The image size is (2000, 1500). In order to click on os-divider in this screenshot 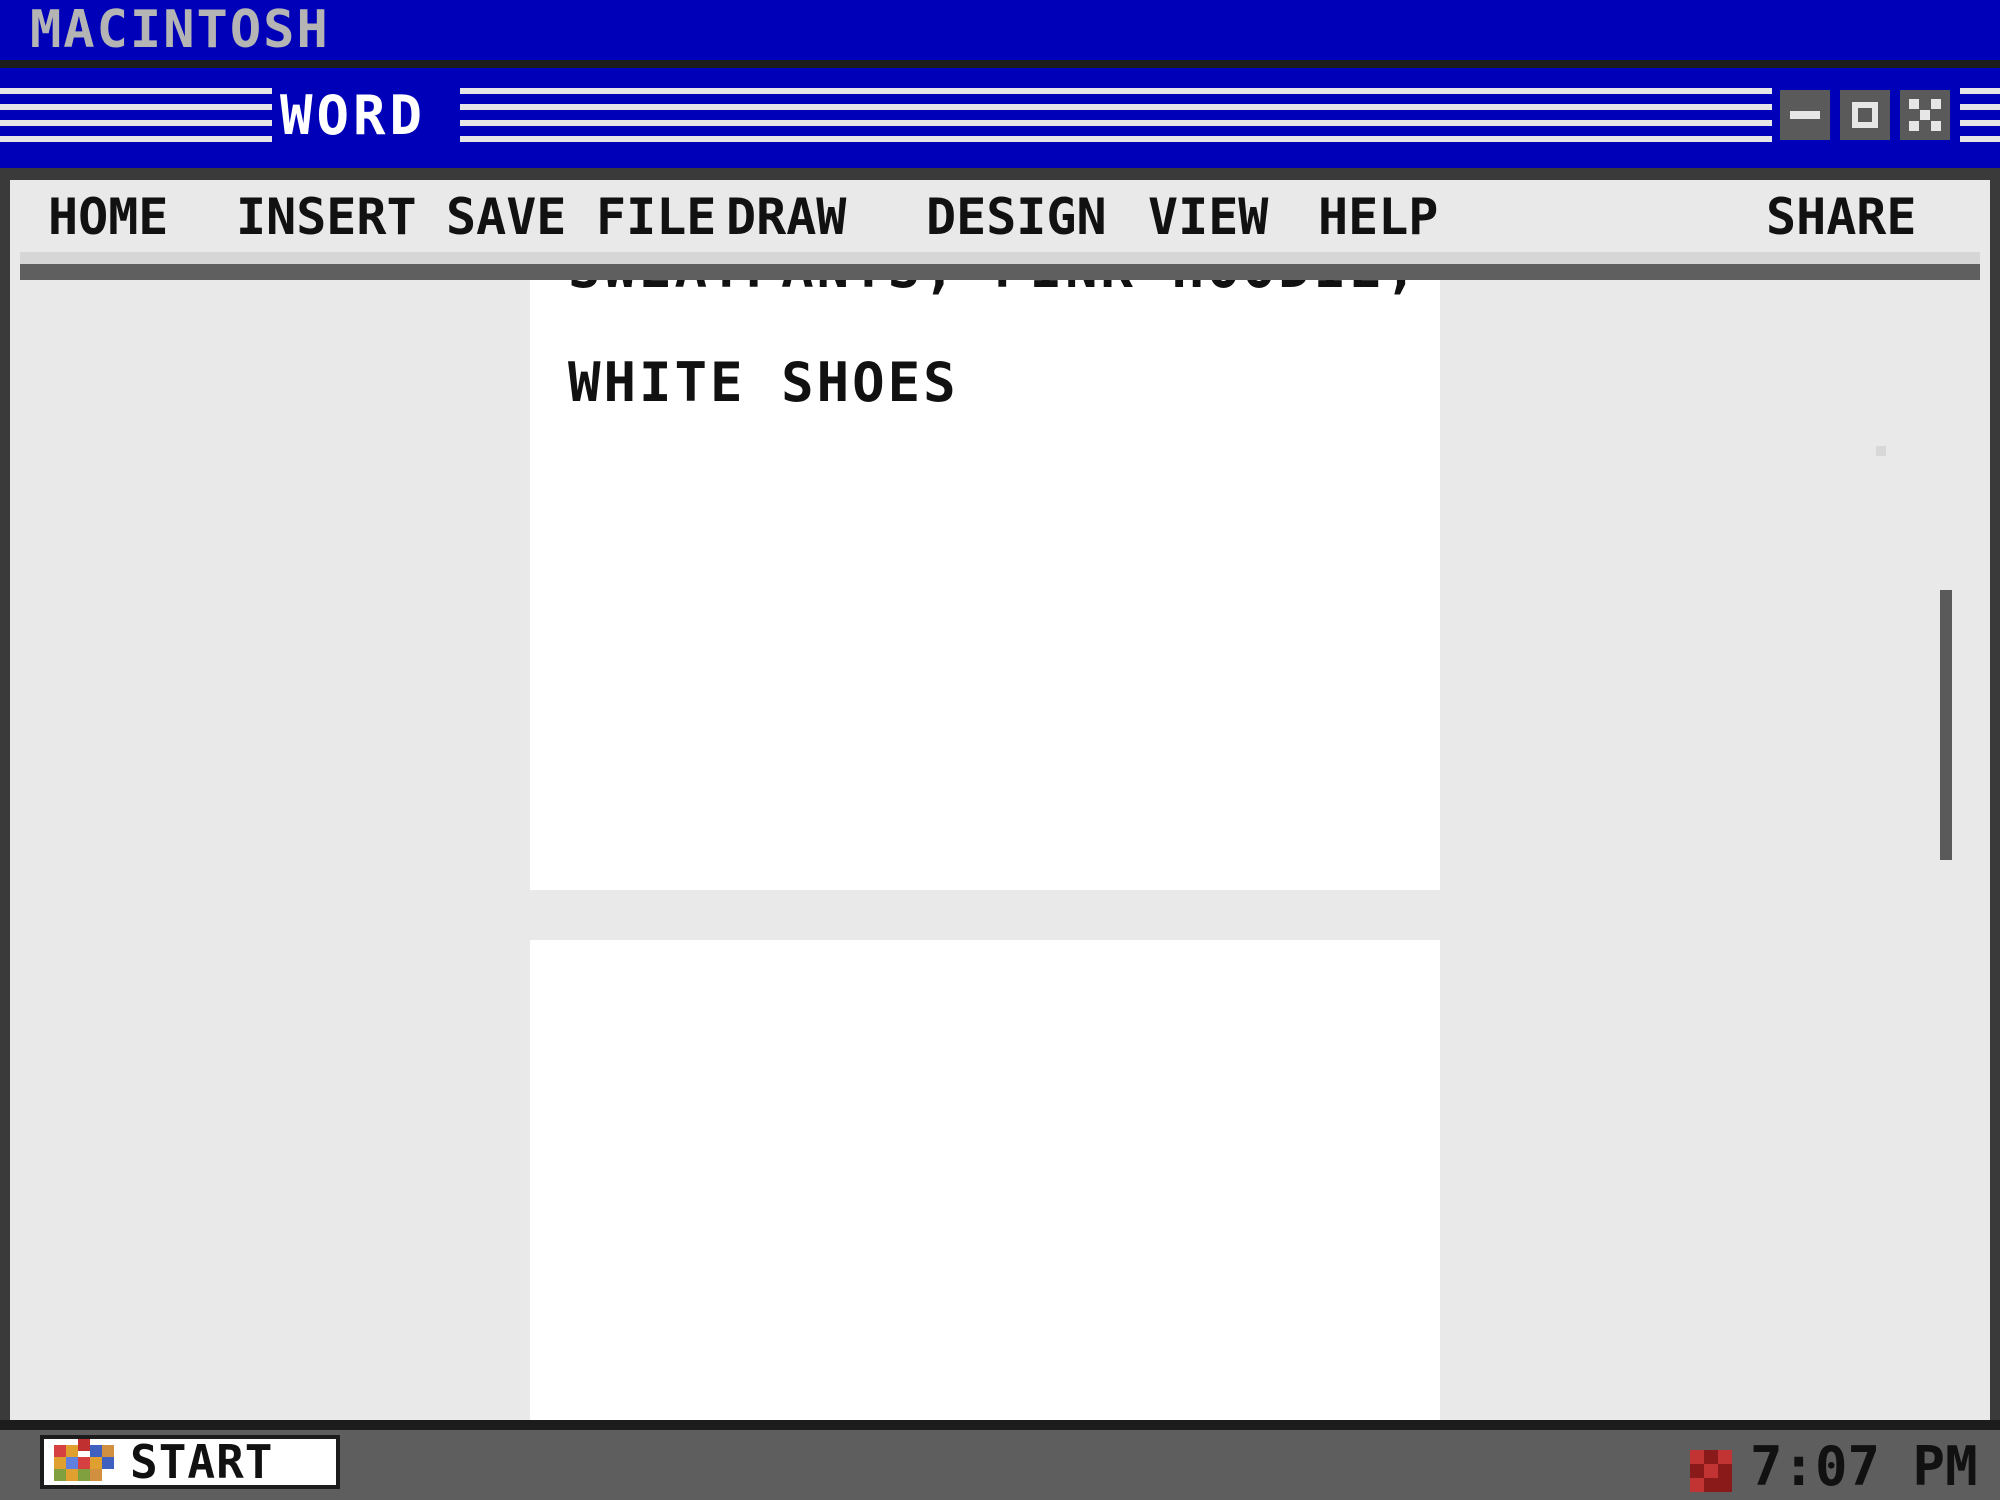, I will do `click(1000, 64)`.